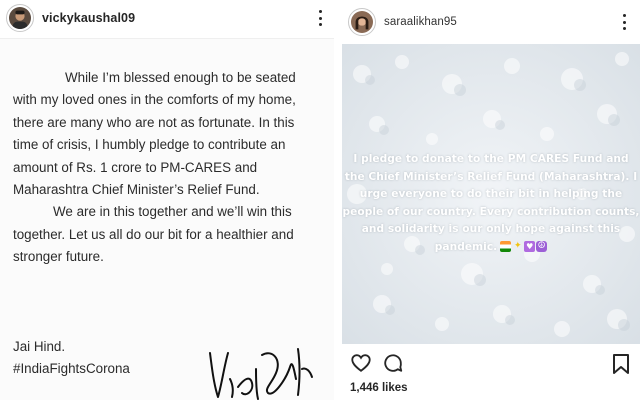 The image size is (640, 400). What do you see at coordinates (491, 22) in the screenshot?
I see `post-header: saraalikhan95` at bounding box center [491, 22].